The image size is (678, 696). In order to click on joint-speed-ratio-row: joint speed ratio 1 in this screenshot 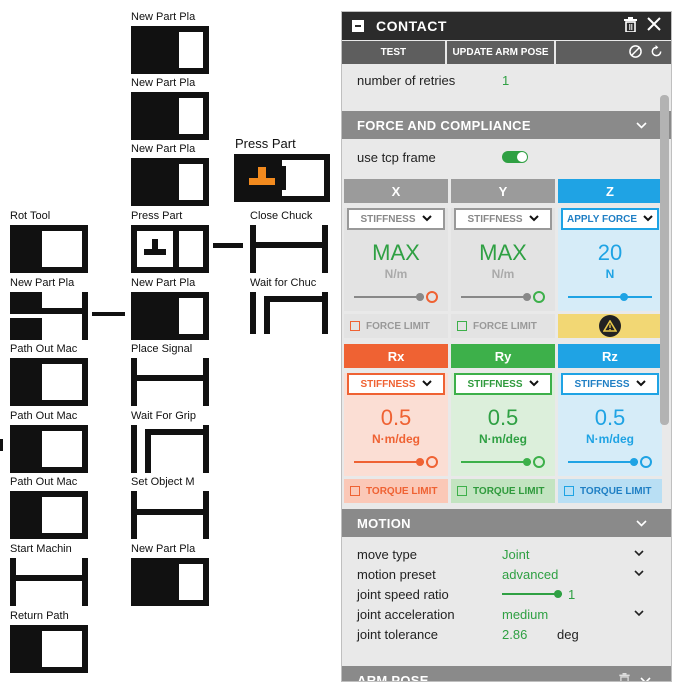, I will do `click(506, 594)`.